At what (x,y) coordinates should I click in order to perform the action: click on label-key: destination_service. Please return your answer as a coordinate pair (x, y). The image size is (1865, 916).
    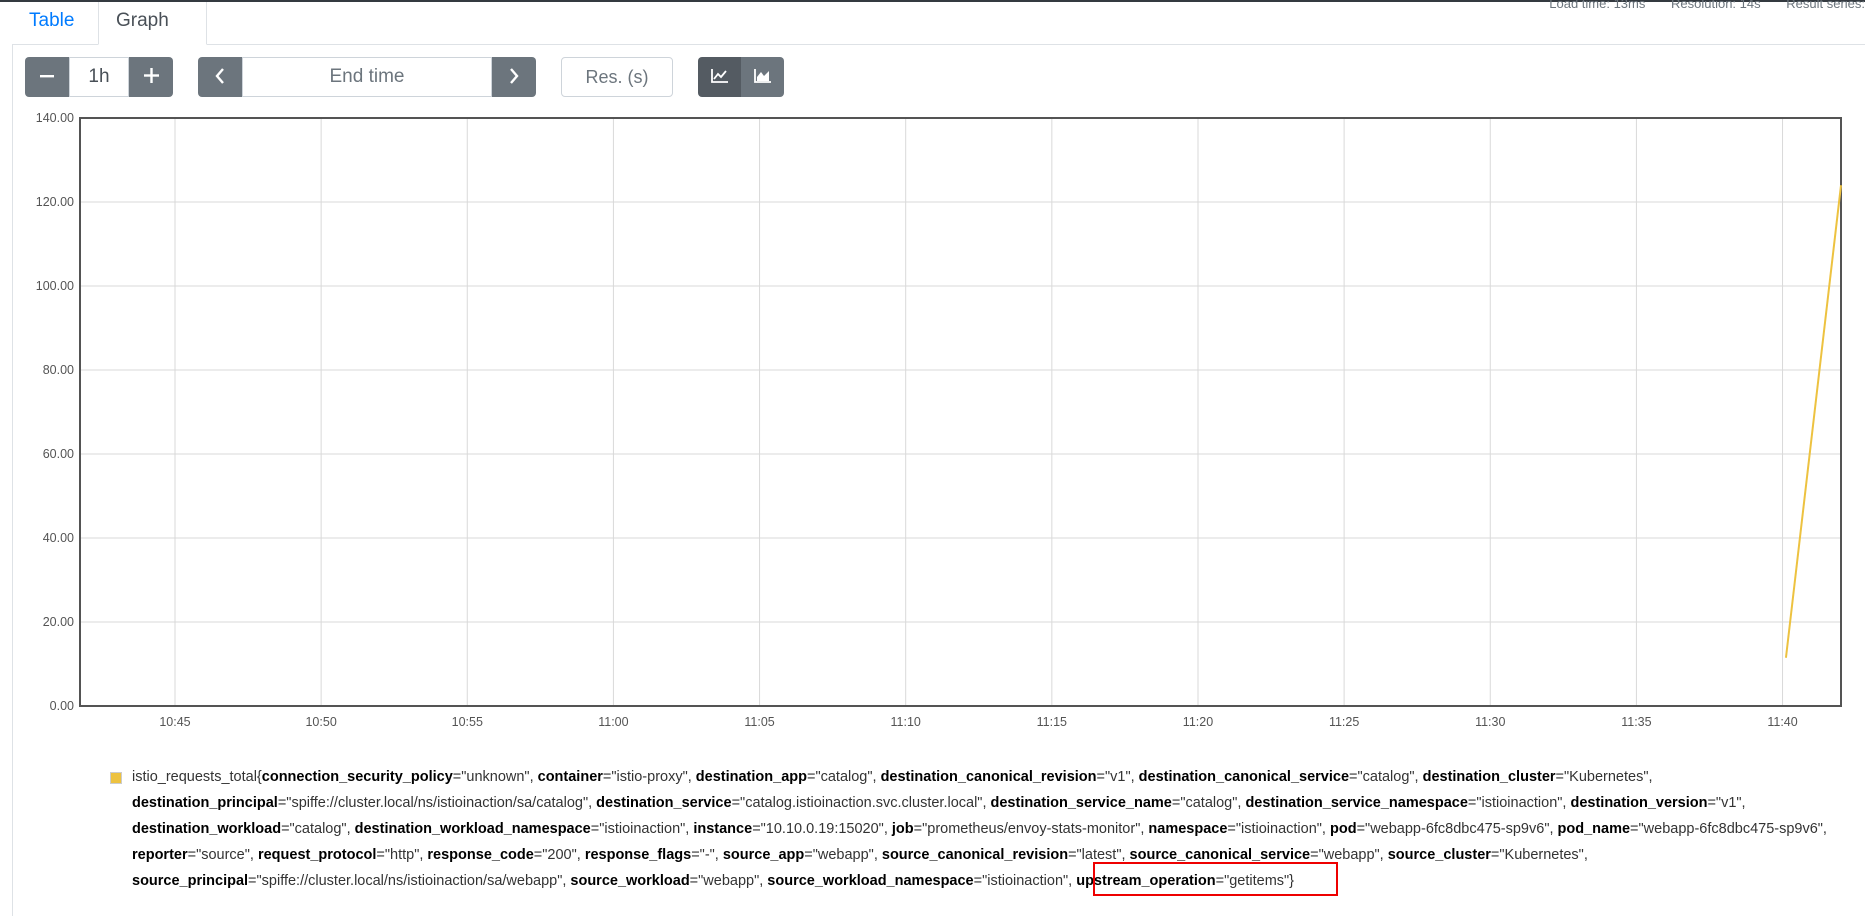
    Looking at the image, I should click on (664, 803).